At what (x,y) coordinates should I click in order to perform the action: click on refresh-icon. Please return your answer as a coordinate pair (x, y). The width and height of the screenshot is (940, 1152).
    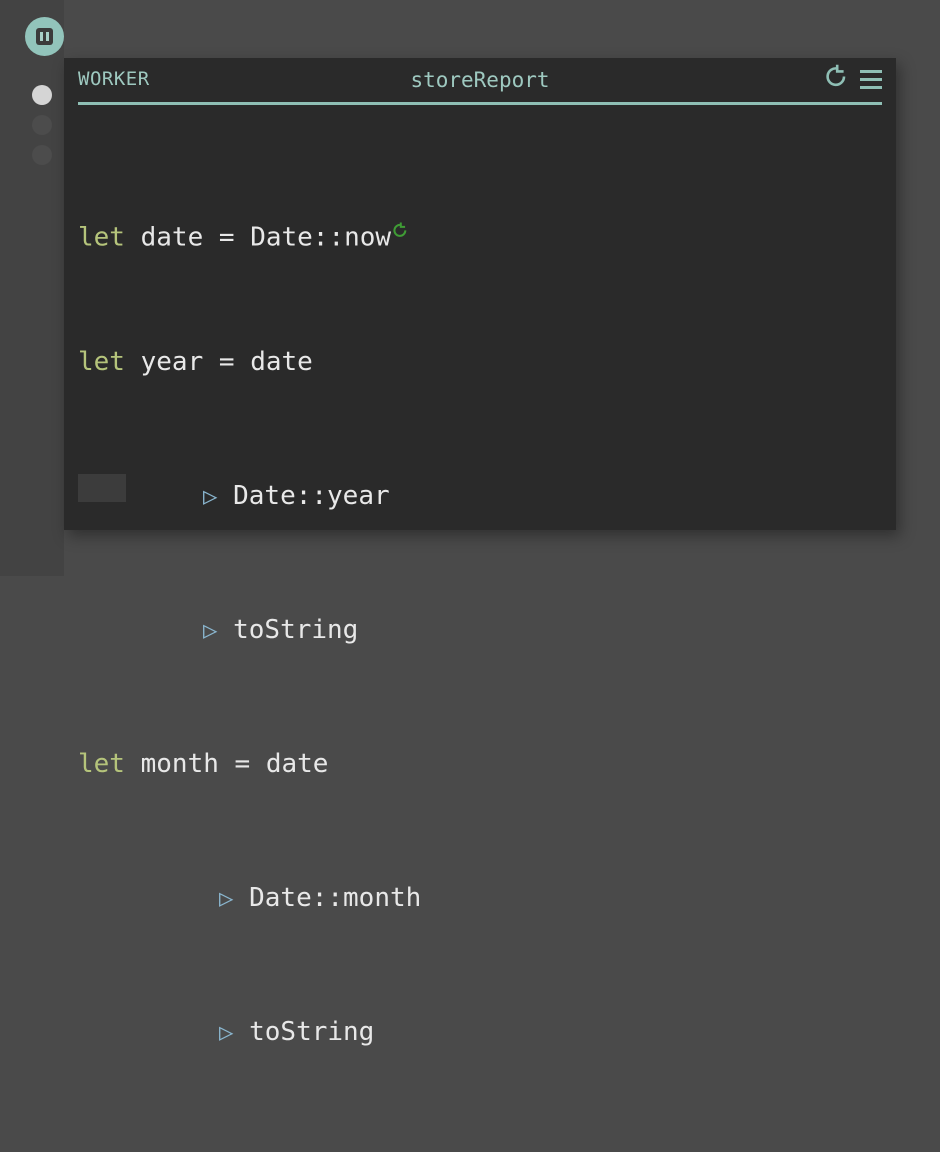
    Looking at the image, I should click on (836, 79).